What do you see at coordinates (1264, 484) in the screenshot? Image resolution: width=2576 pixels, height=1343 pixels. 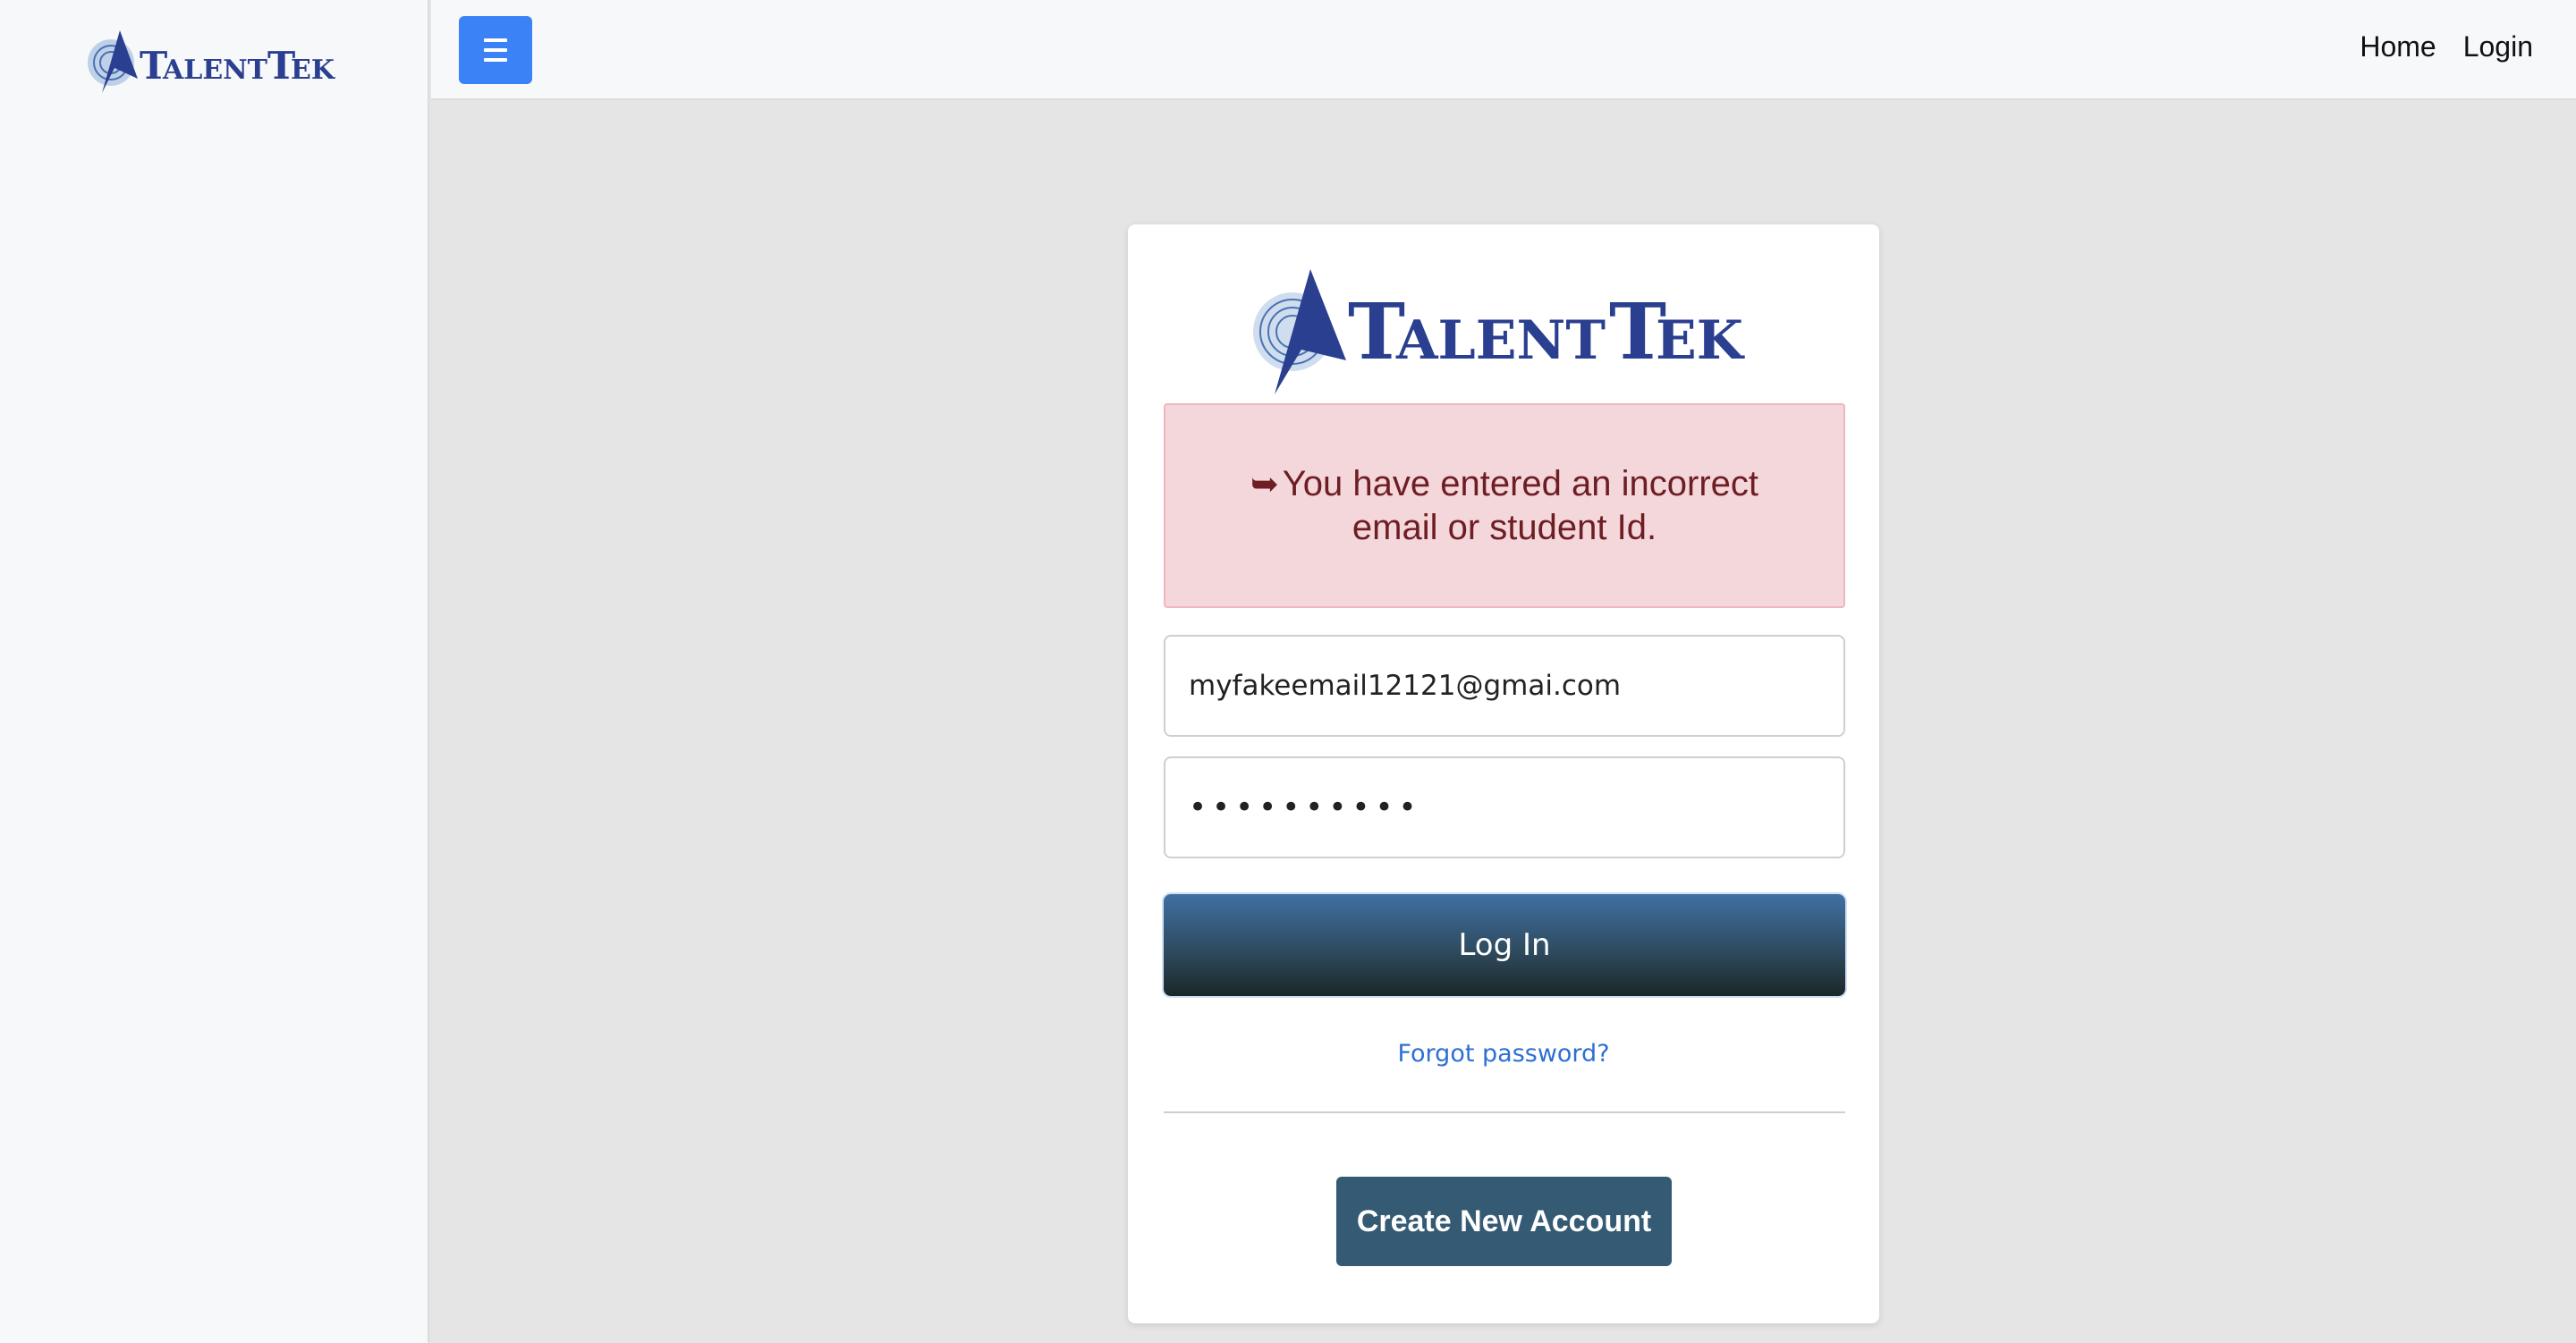 I see `arrow-right-icon: ➥` at bounding box center [1264, 484].